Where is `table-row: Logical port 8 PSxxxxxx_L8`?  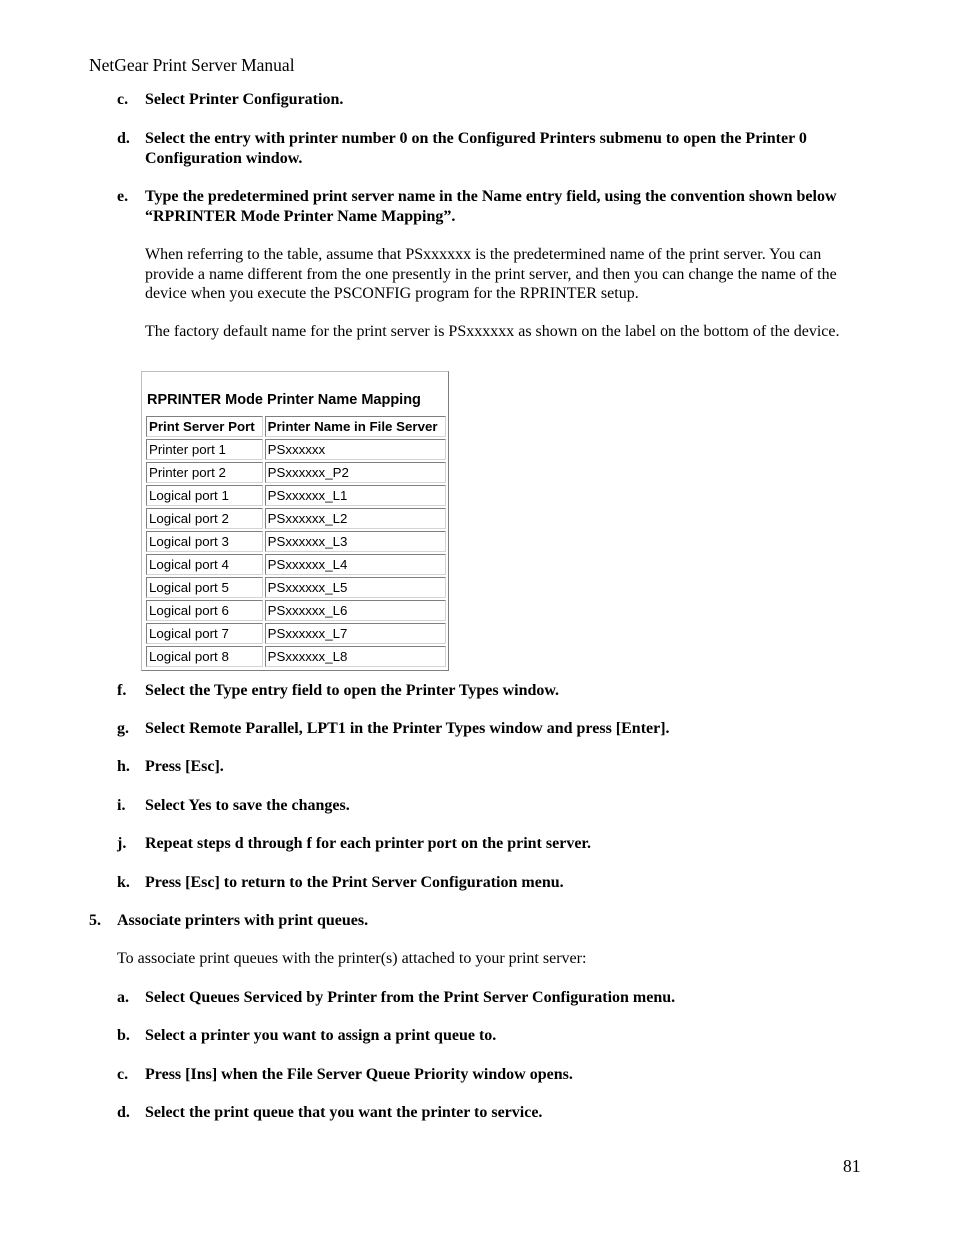 table-row: Logical port 8 PSxxxxxx_L8 is located at coordinates (296, 656).